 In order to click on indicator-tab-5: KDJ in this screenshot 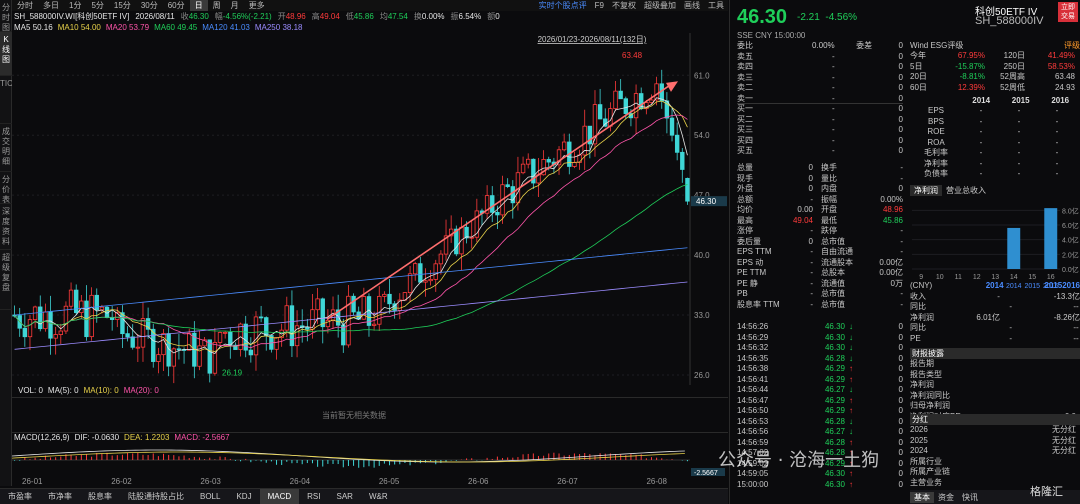, I will do `click(243, 496)`.